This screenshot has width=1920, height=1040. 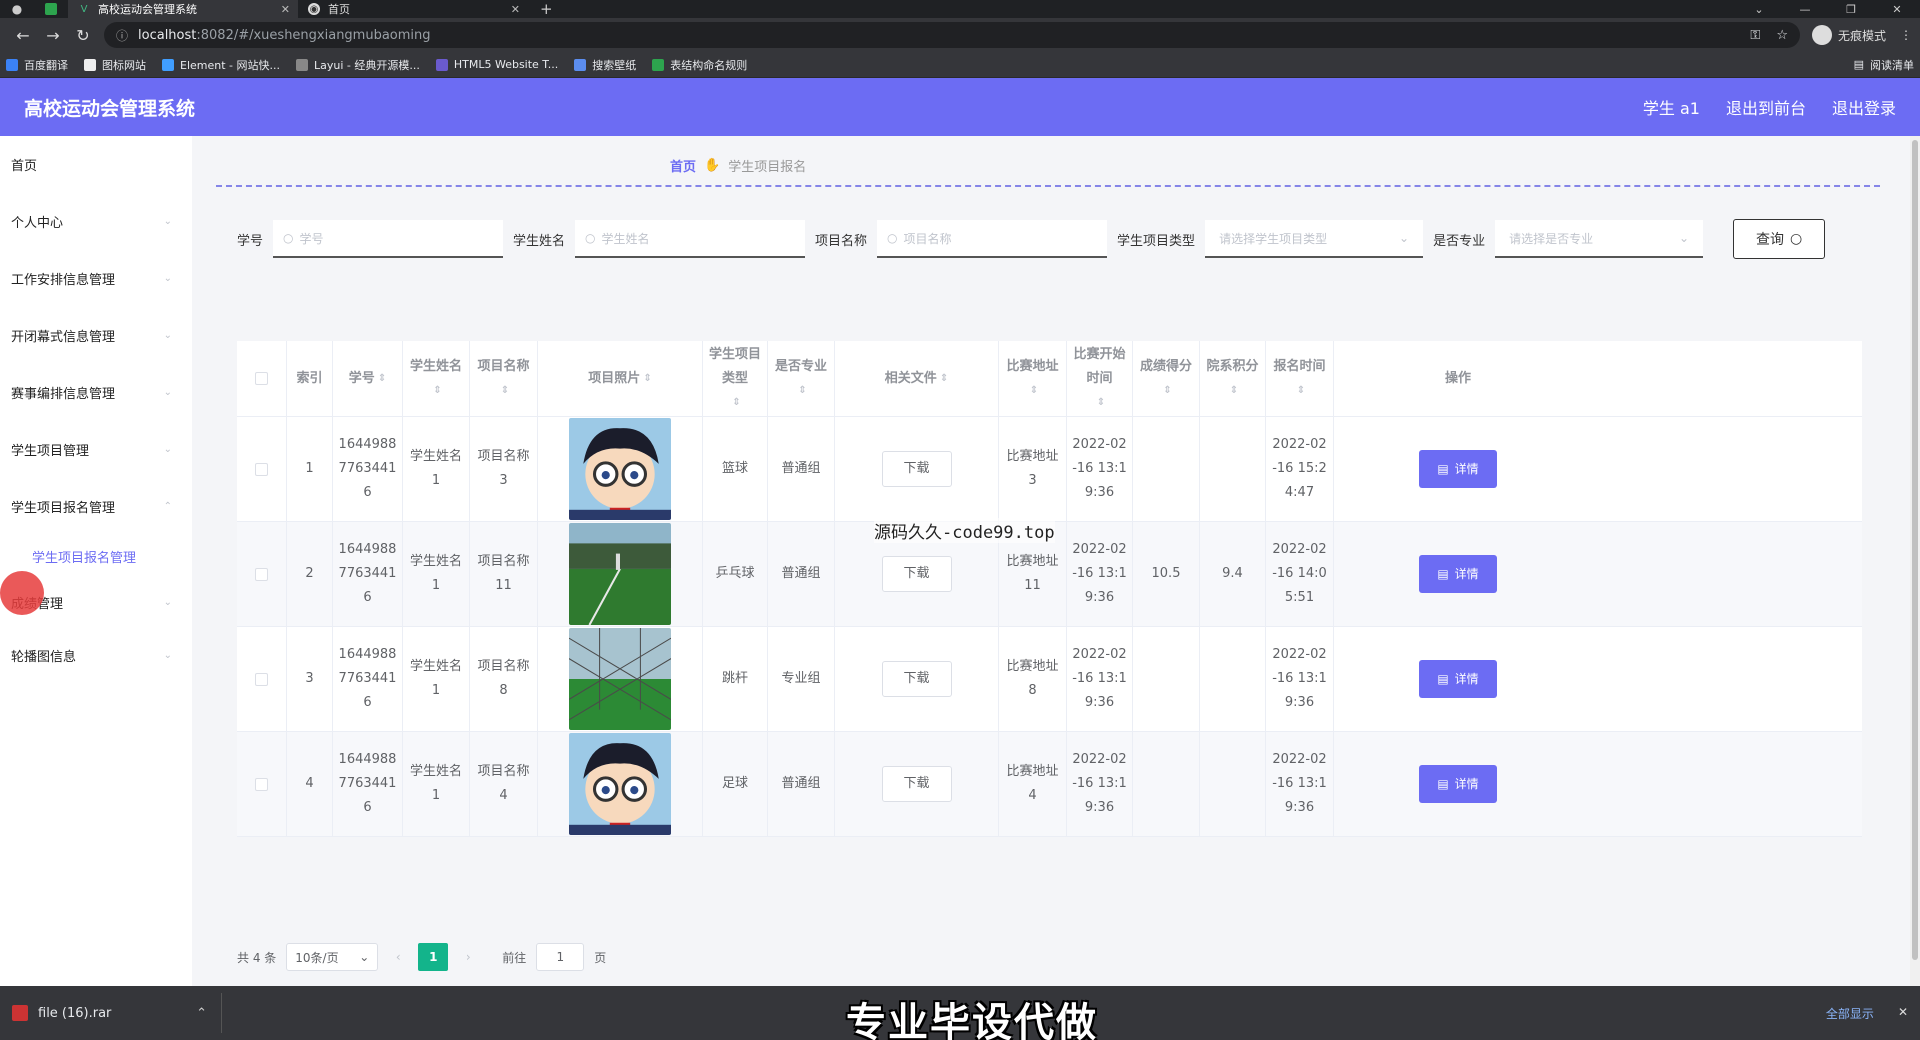 I want to click on chevron-up-icon: ⌃, so click(x=201, y=1013).